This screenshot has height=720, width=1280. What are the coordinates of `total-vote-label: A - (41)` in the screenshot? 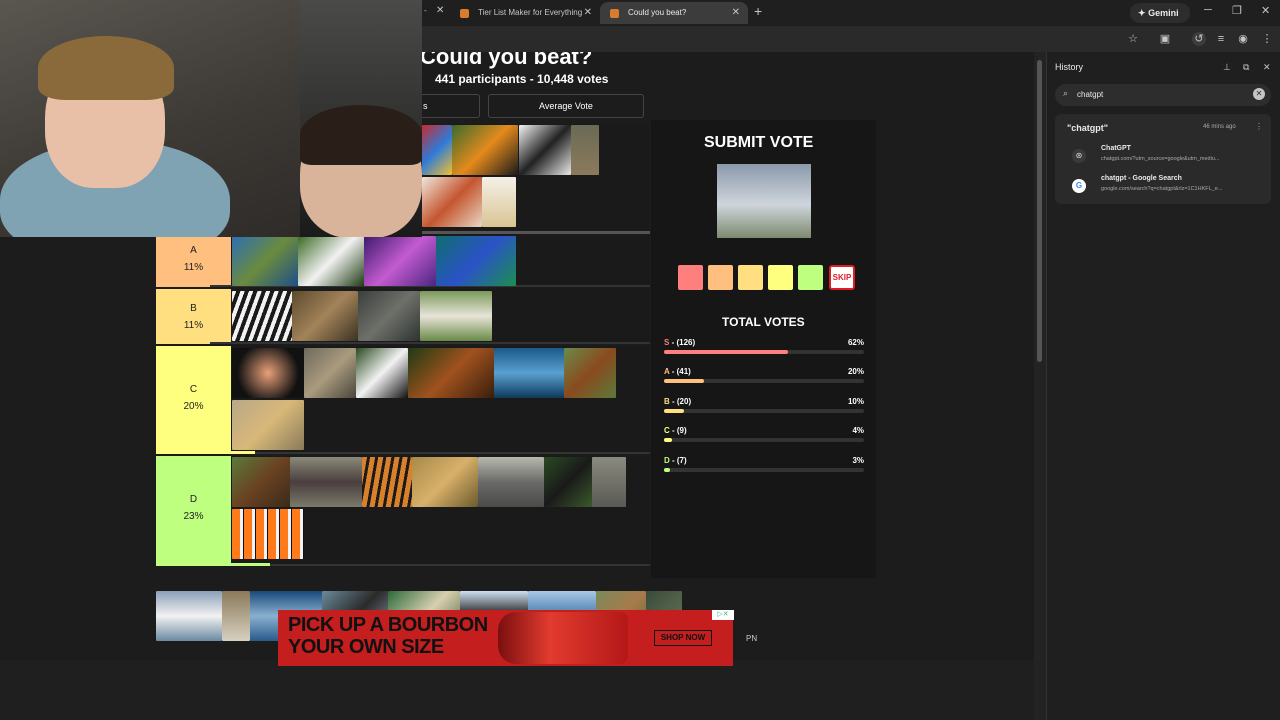 It's located at (677, 371).